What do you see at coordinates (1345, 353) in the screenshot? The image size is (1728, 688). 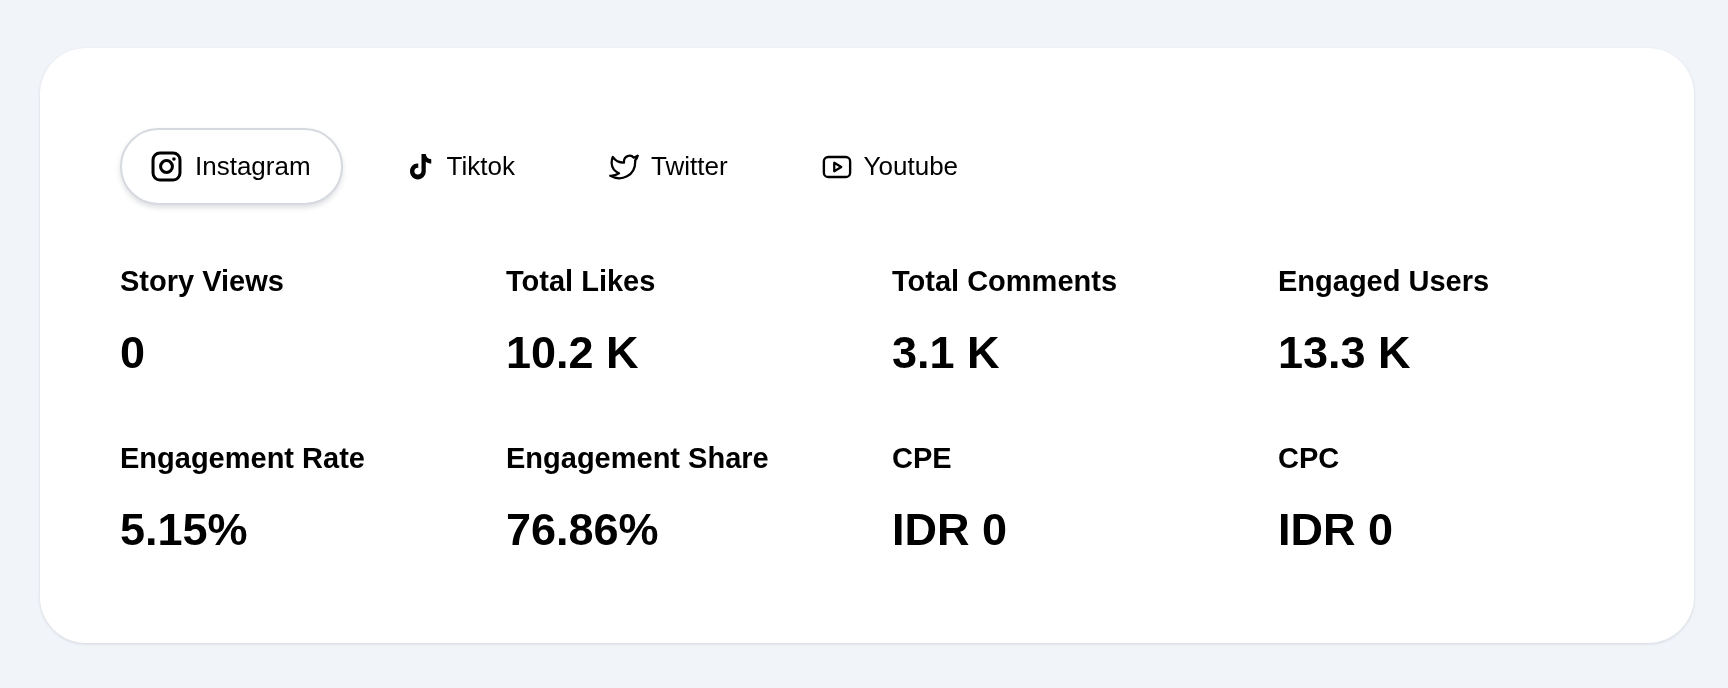 I see `metric-value: 13.3 K` at bounding box center [1345, 353].